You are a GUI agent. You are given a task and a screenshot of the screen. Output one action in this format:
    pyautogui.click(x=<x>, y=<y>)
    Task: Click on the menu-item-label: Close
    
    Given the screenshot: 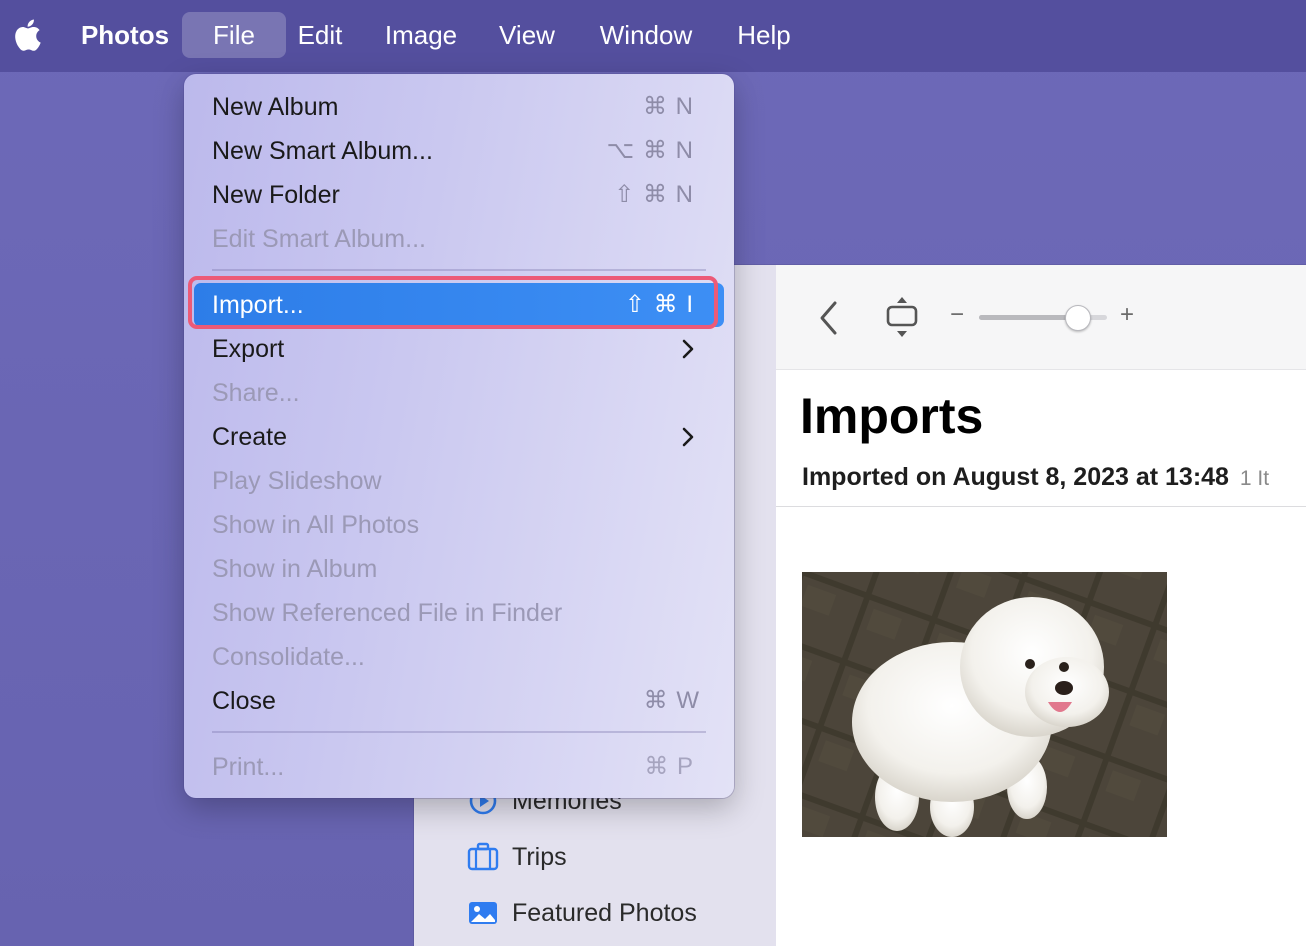 What is the action you would take?
    pyautogui.click(x=244, y=701)
    